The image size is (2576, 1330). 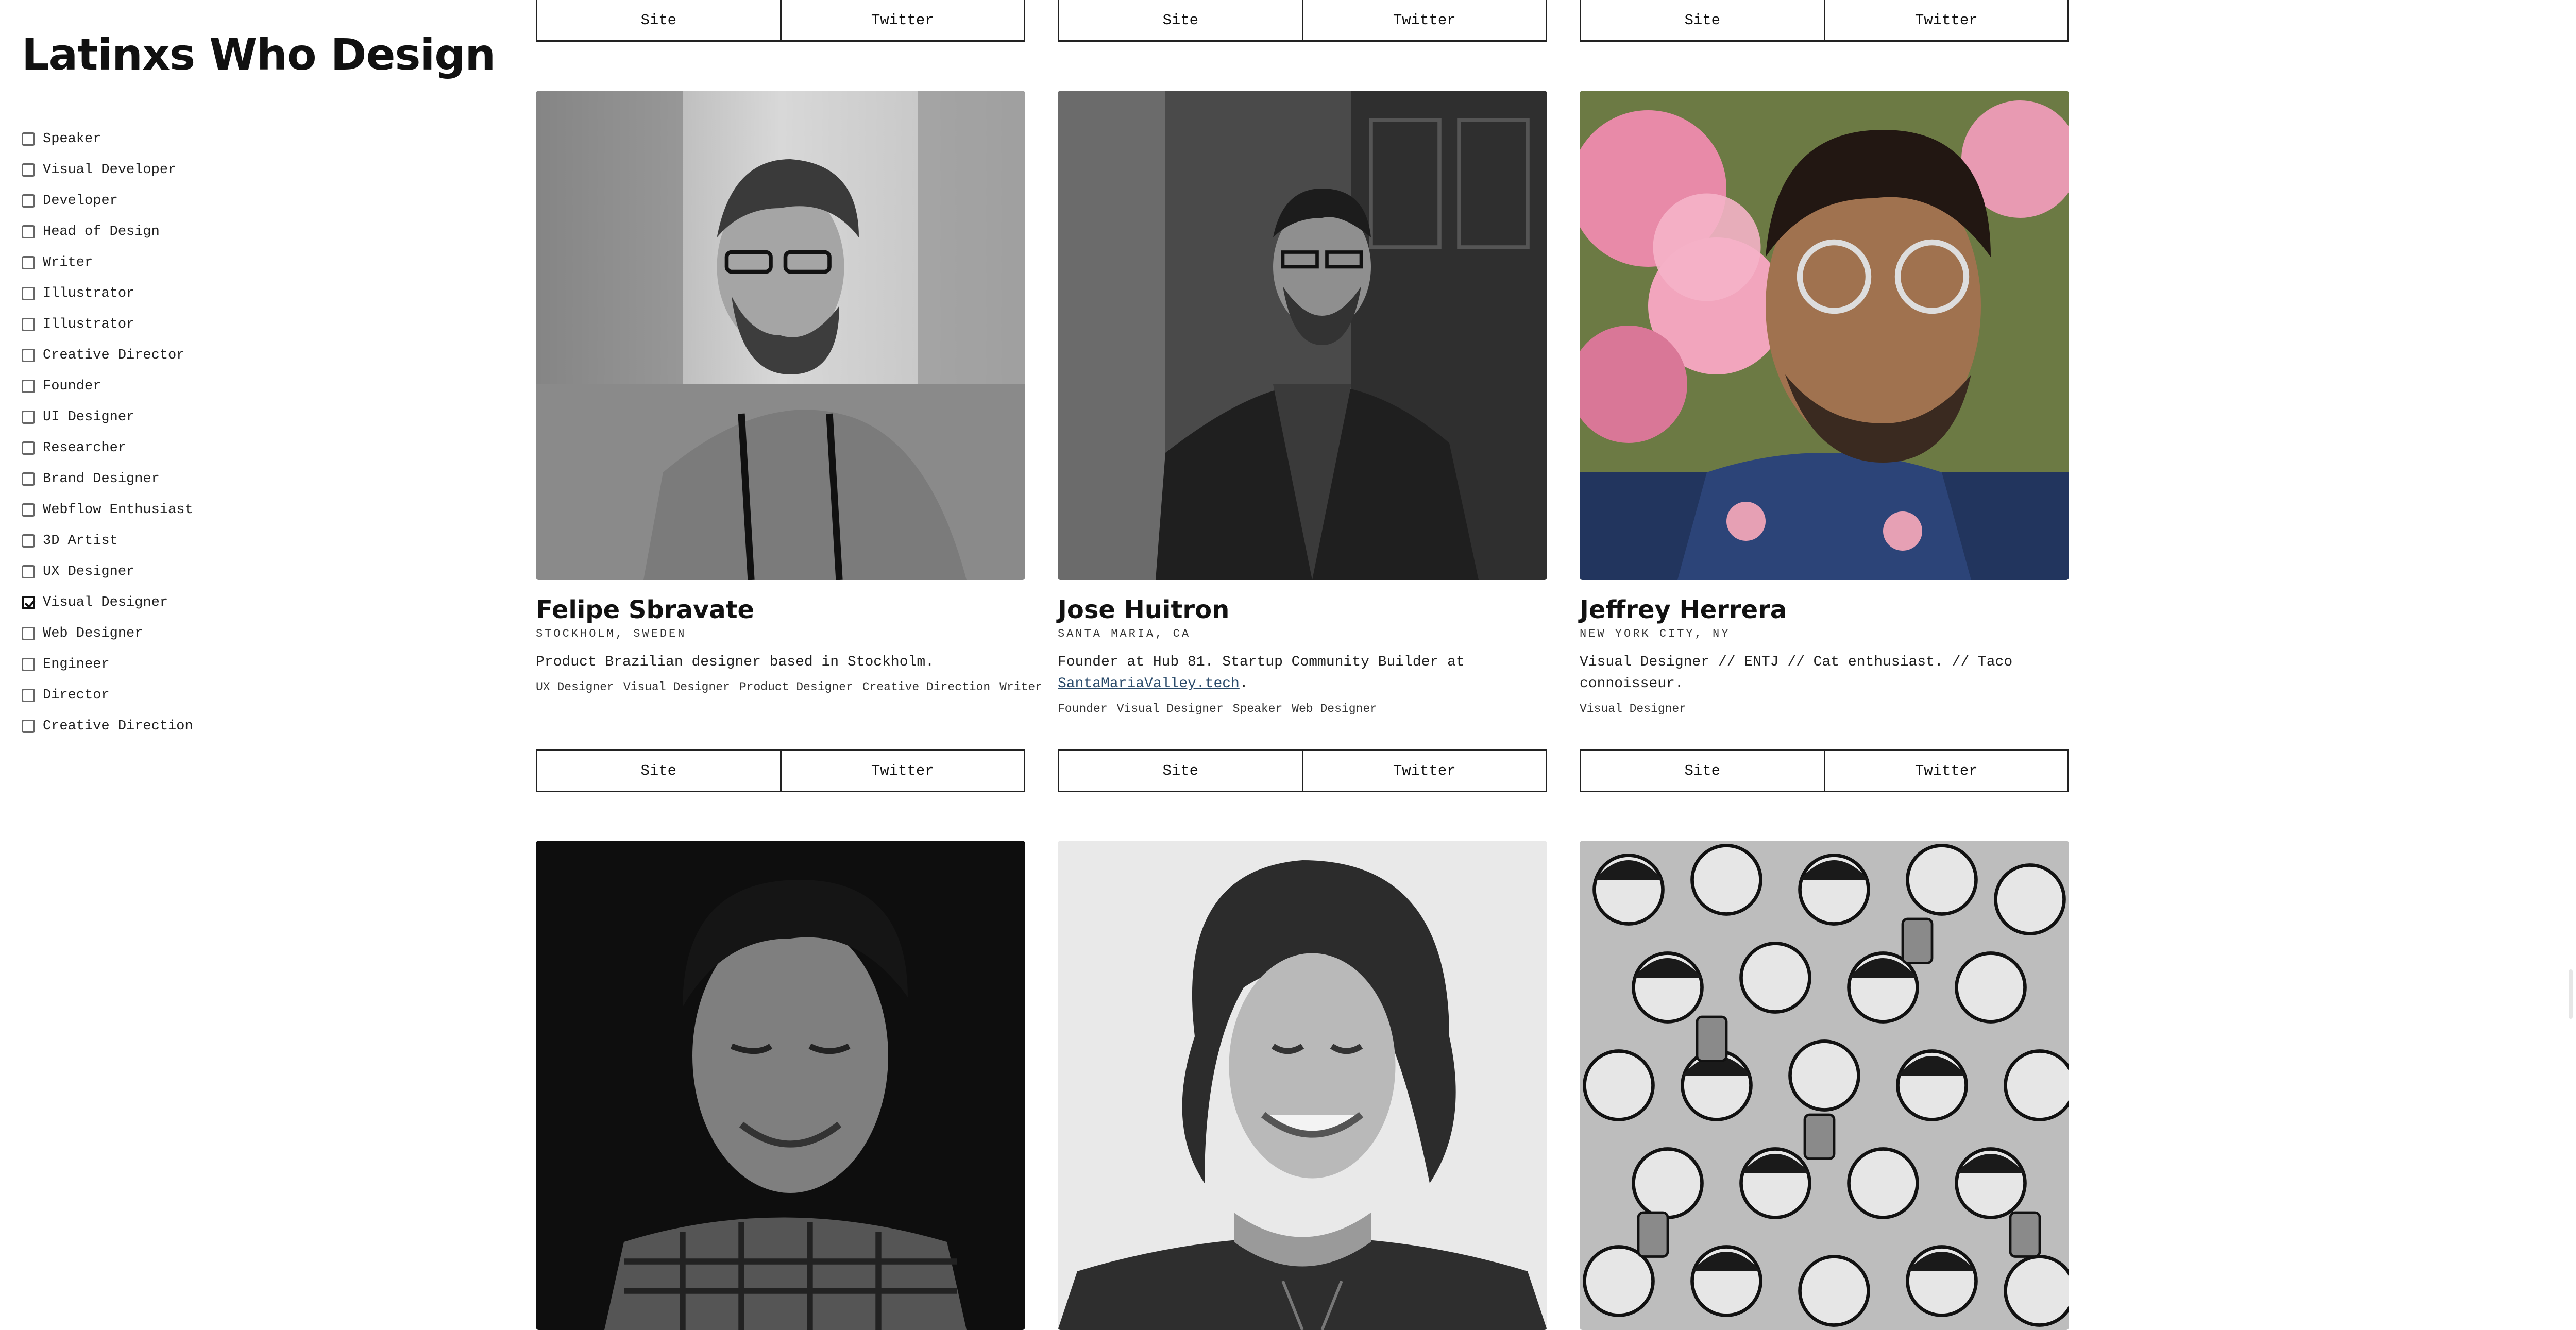 I want to click on bio-link: SantaMariaValley.tech, so click(x=1149, y=684).